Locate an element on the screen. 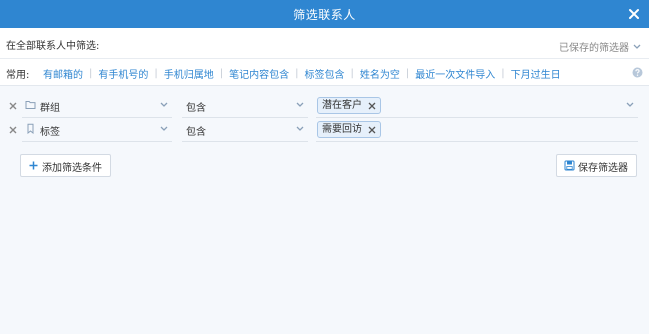  bookmark-icon is located at coordinates (30, 128).